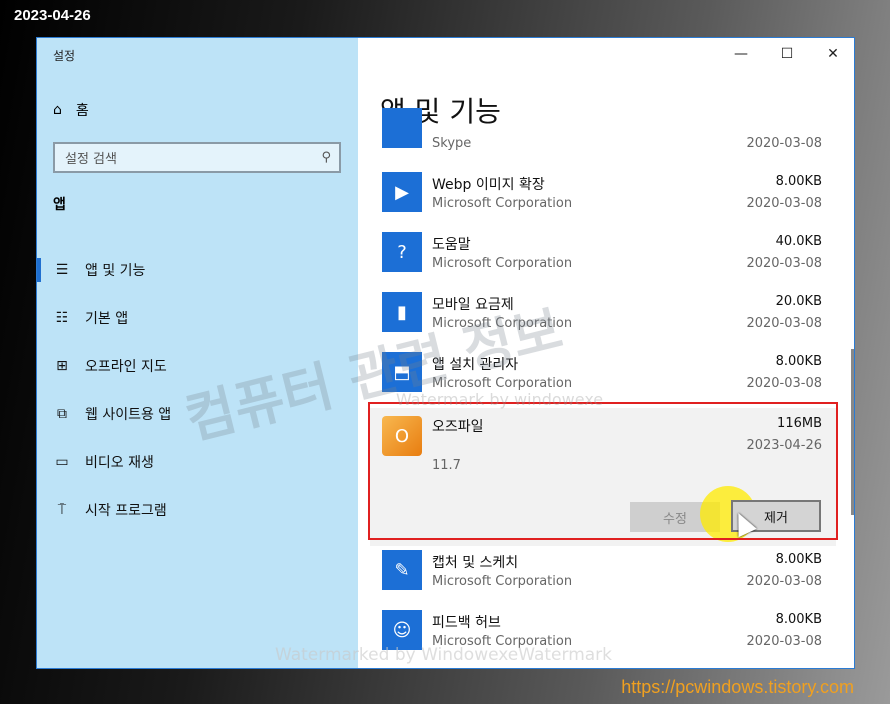  I want to click on home-icon: ⌂, so click(57, 110).